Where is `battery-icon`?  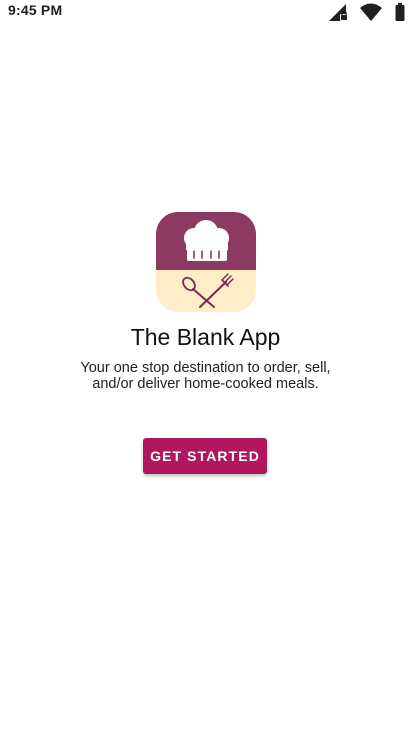 battery-icon is located at coordinates (400, 12).